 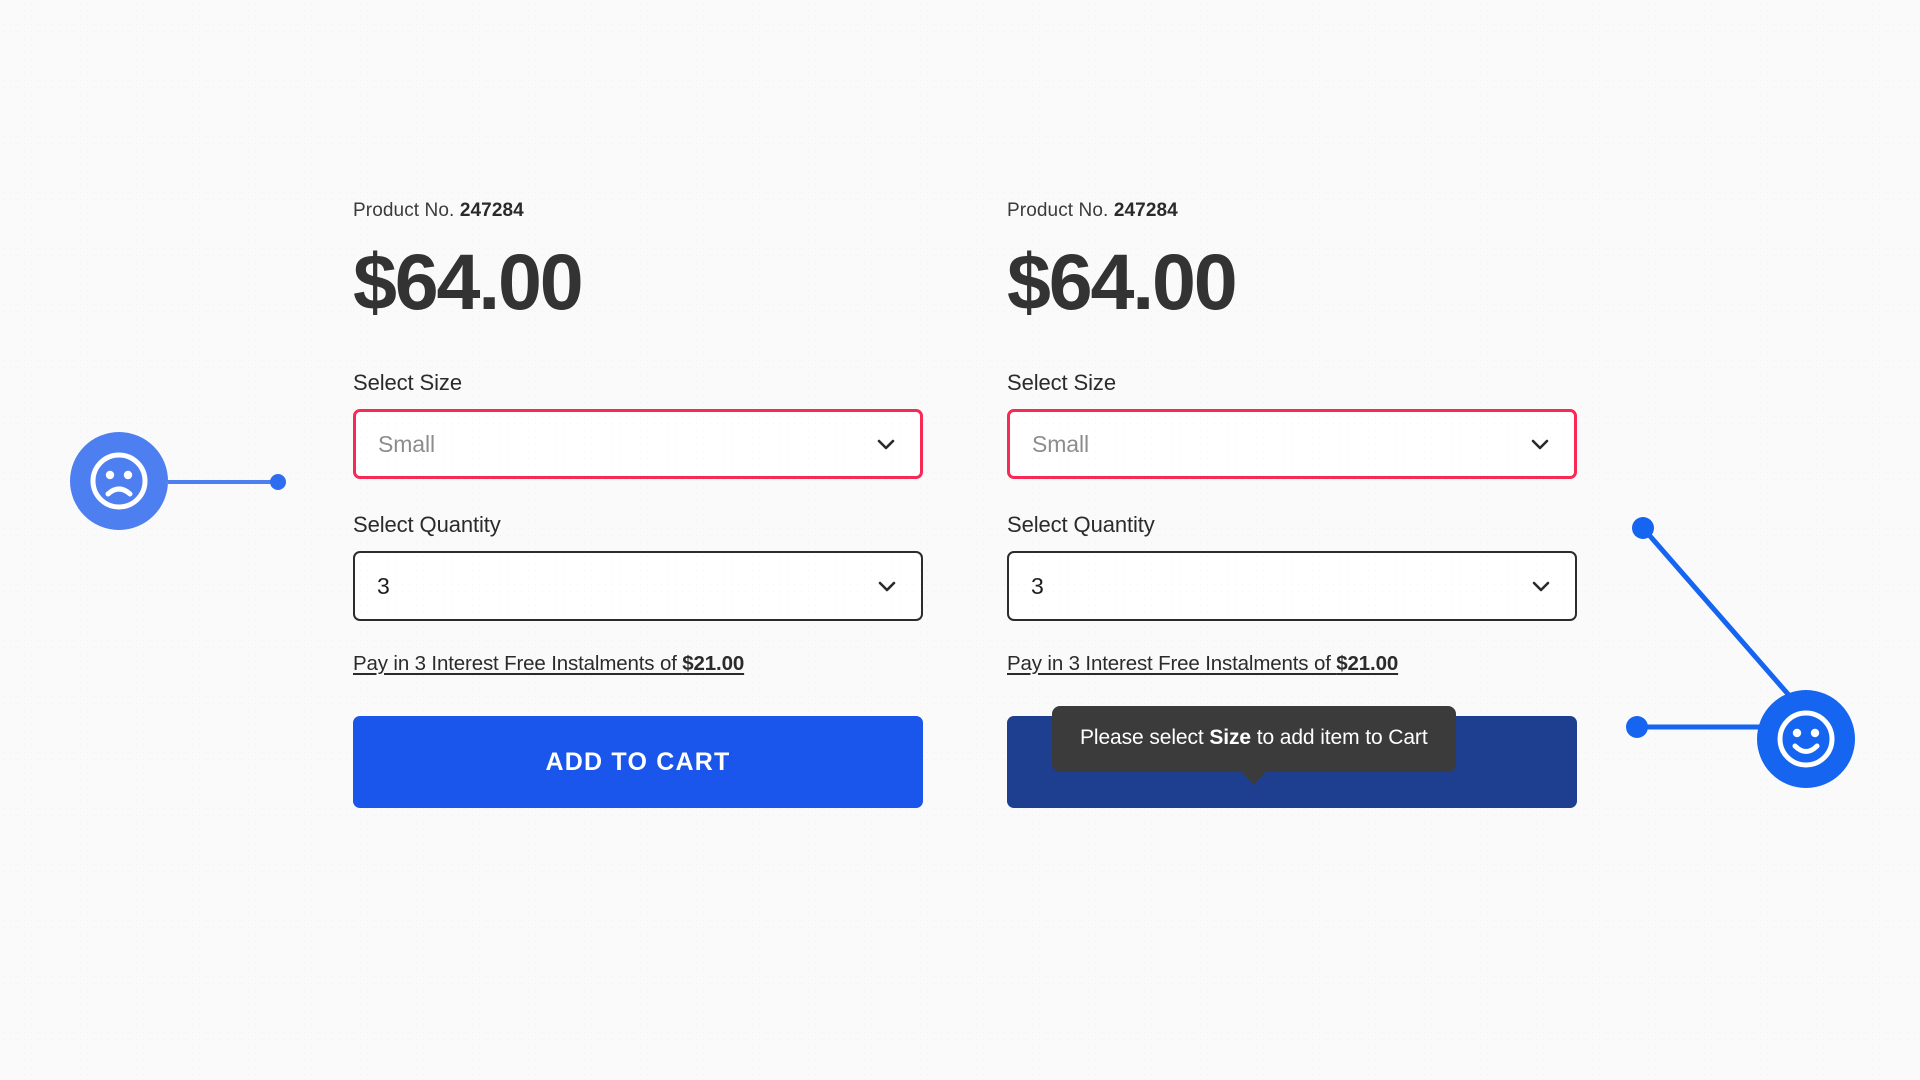 I want to click on add-to-cart-button: ADD TO CART, so click(x=638, y=762).